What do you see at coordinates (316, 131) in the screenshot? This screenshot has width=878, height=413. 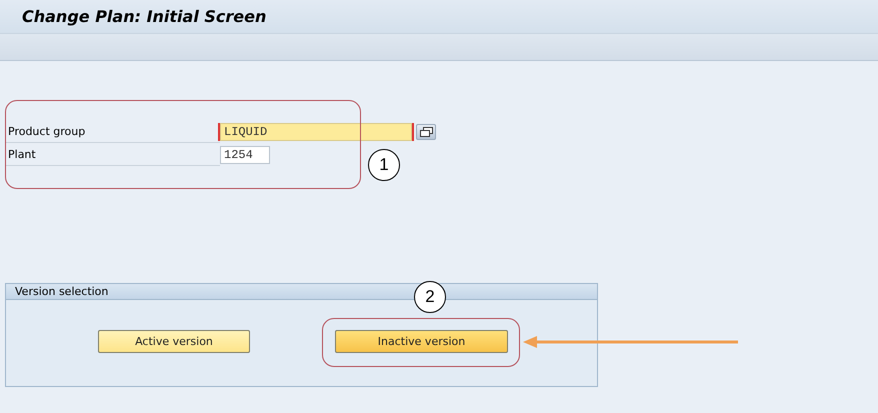 I see `input-field: LIQUID` at bounding box center [316, 131].